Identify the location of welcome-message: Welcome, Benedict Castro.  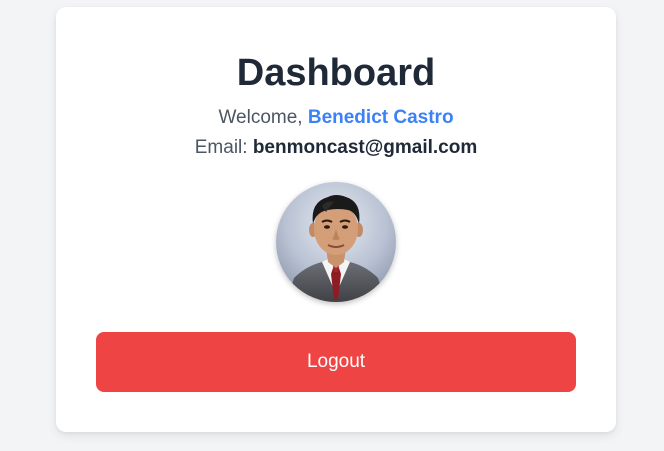
(336, 118).